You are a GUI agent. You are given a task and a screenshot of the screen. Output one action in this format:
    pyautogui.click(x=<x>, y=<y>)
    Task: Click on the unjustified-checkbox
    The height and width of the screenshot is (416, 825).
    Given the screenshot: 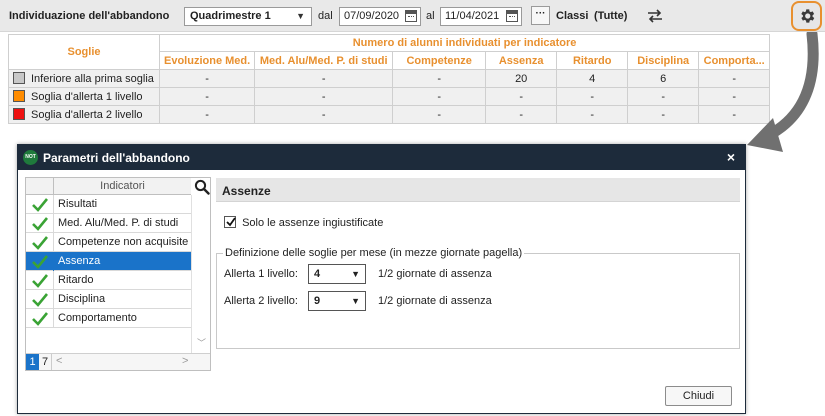 What is the action you would take?
    pyautogui.click(x=230, y=222)
    